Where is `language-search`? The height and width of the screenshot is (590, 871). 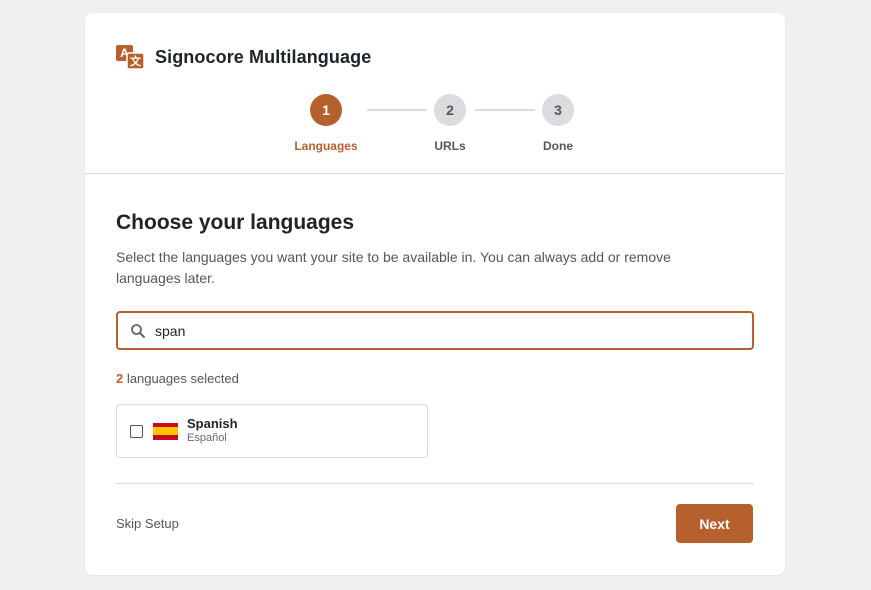
language-search is located at coordinates (435, 330).